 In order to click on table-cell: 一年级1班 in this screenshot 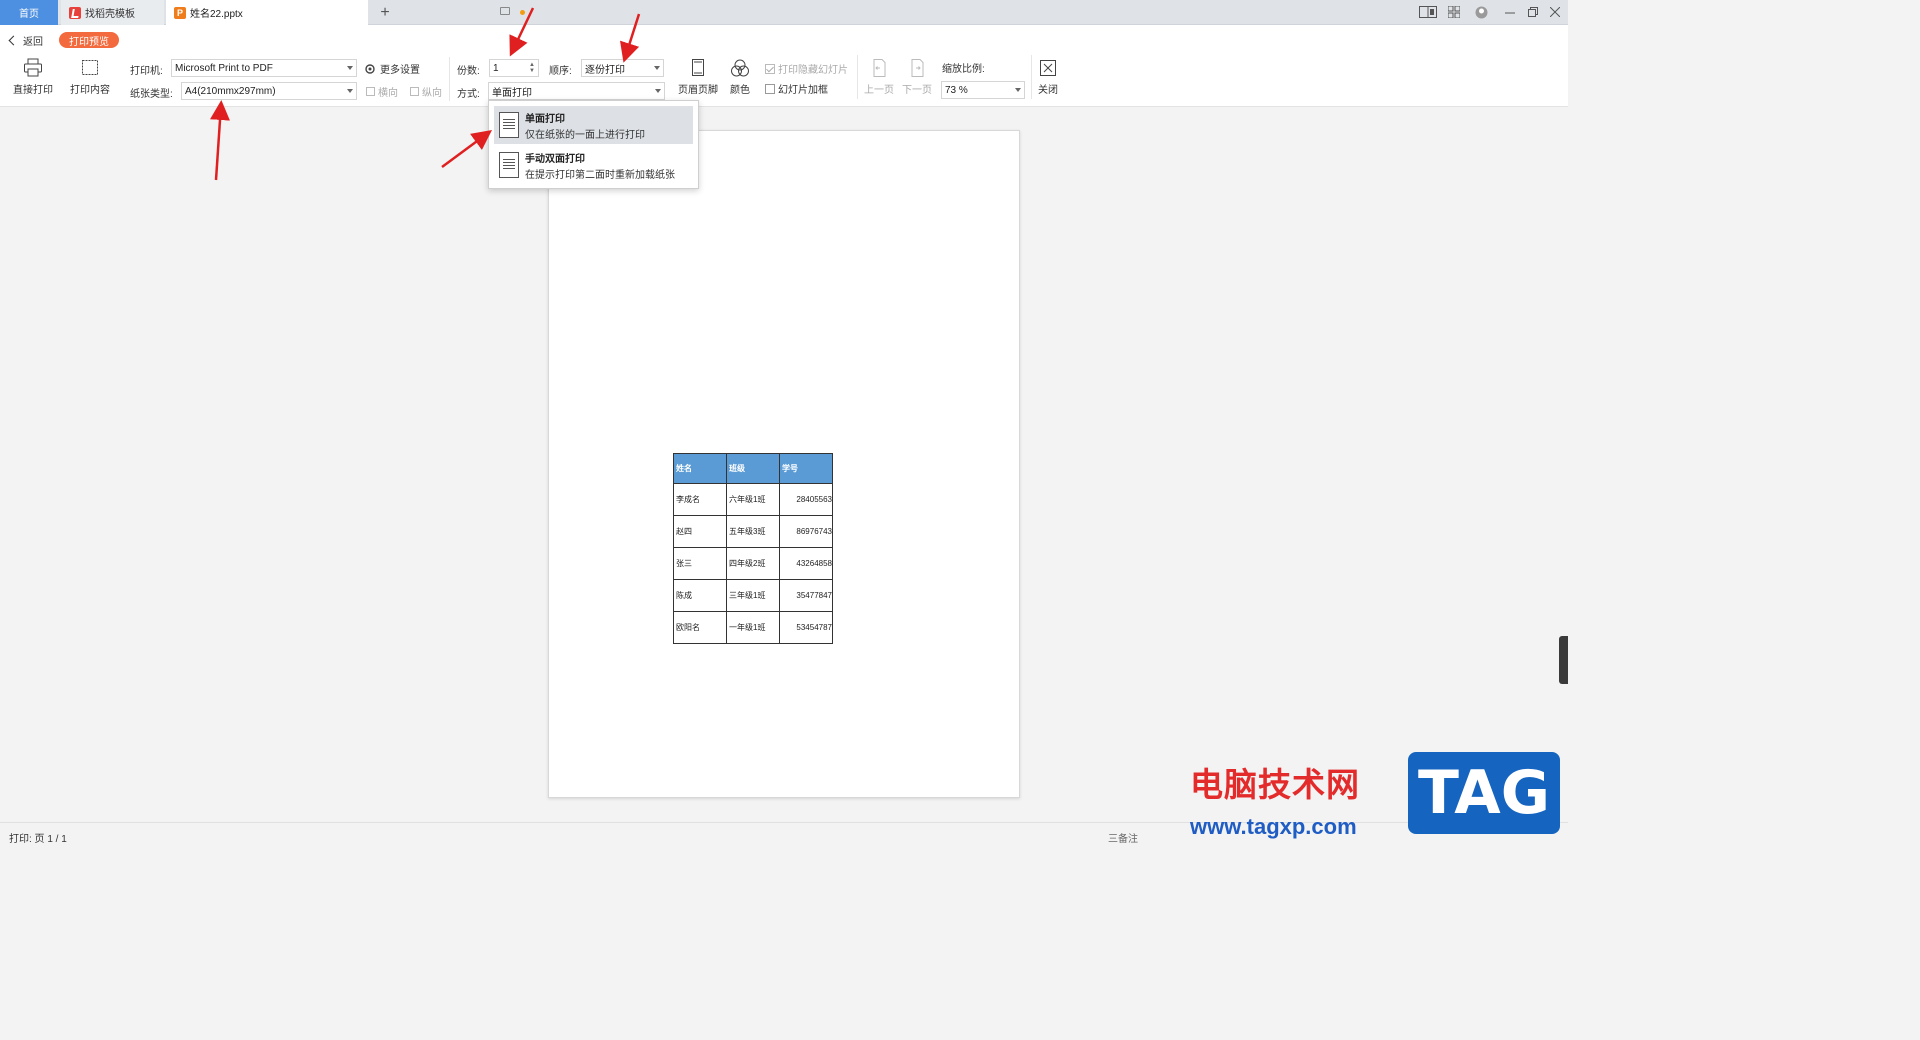, I will do `click(753, 627)`.